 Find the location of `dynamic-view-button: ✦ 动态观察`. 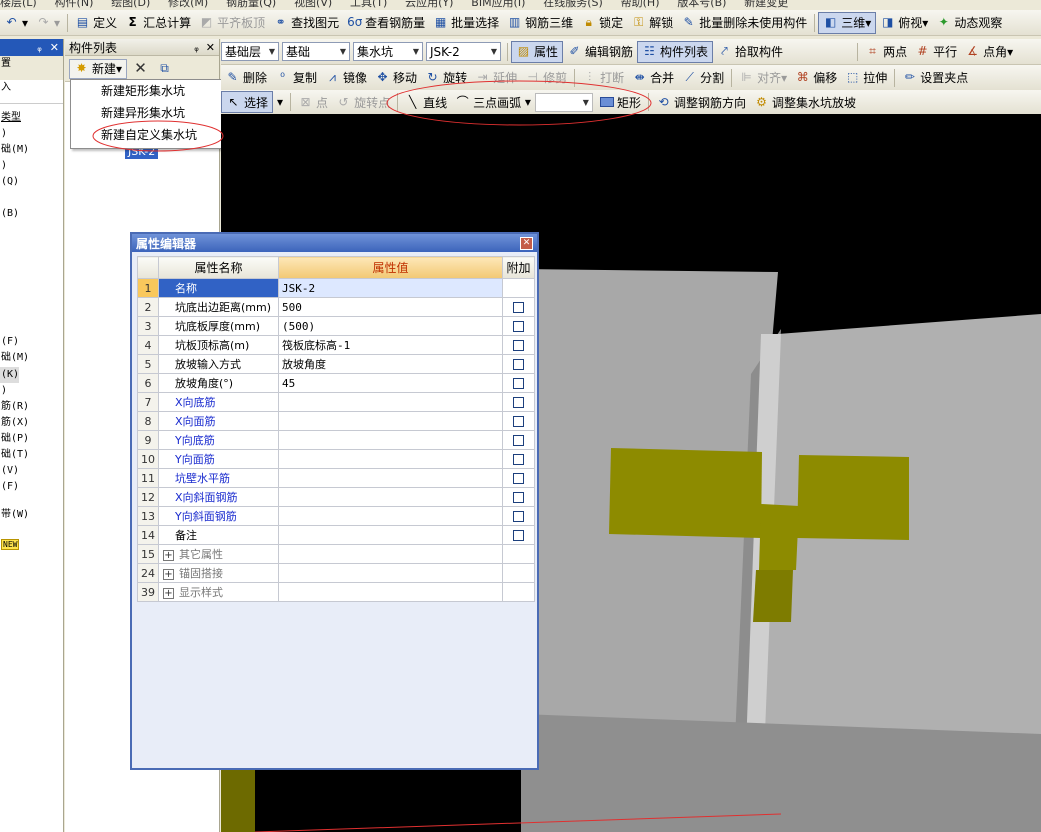

dynamic-view-button: ✦ 动态观察 is located at coordinates (969, 23).